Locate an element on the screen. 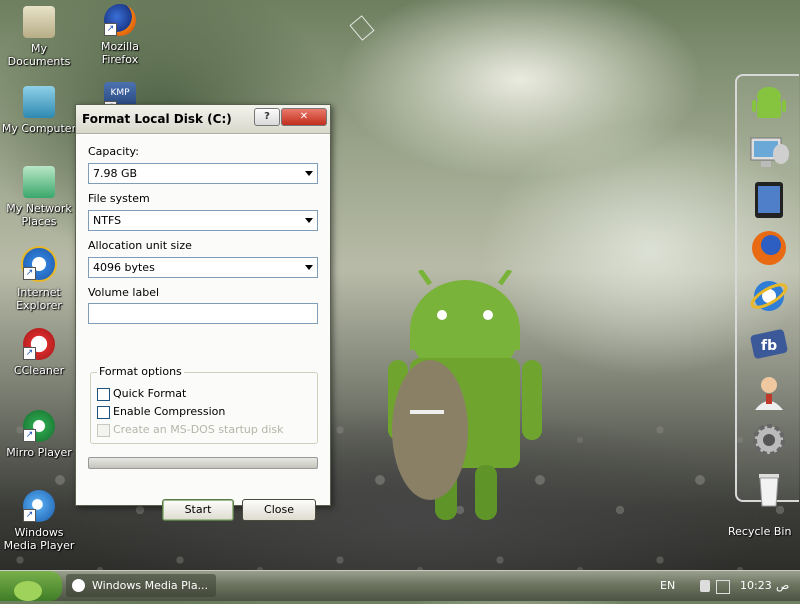 The width and height of the screenshot is (800, 604). clock-time: 10:23 is located at coordinates (756, 585).